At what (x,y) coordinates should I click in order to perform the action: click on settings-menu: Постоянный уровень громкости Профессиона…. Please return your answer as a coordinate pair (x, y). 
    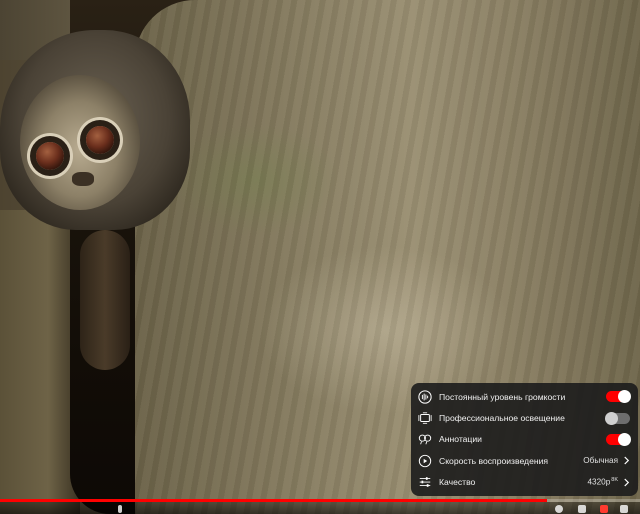
    Looking at the image, I should click on (524, 439).